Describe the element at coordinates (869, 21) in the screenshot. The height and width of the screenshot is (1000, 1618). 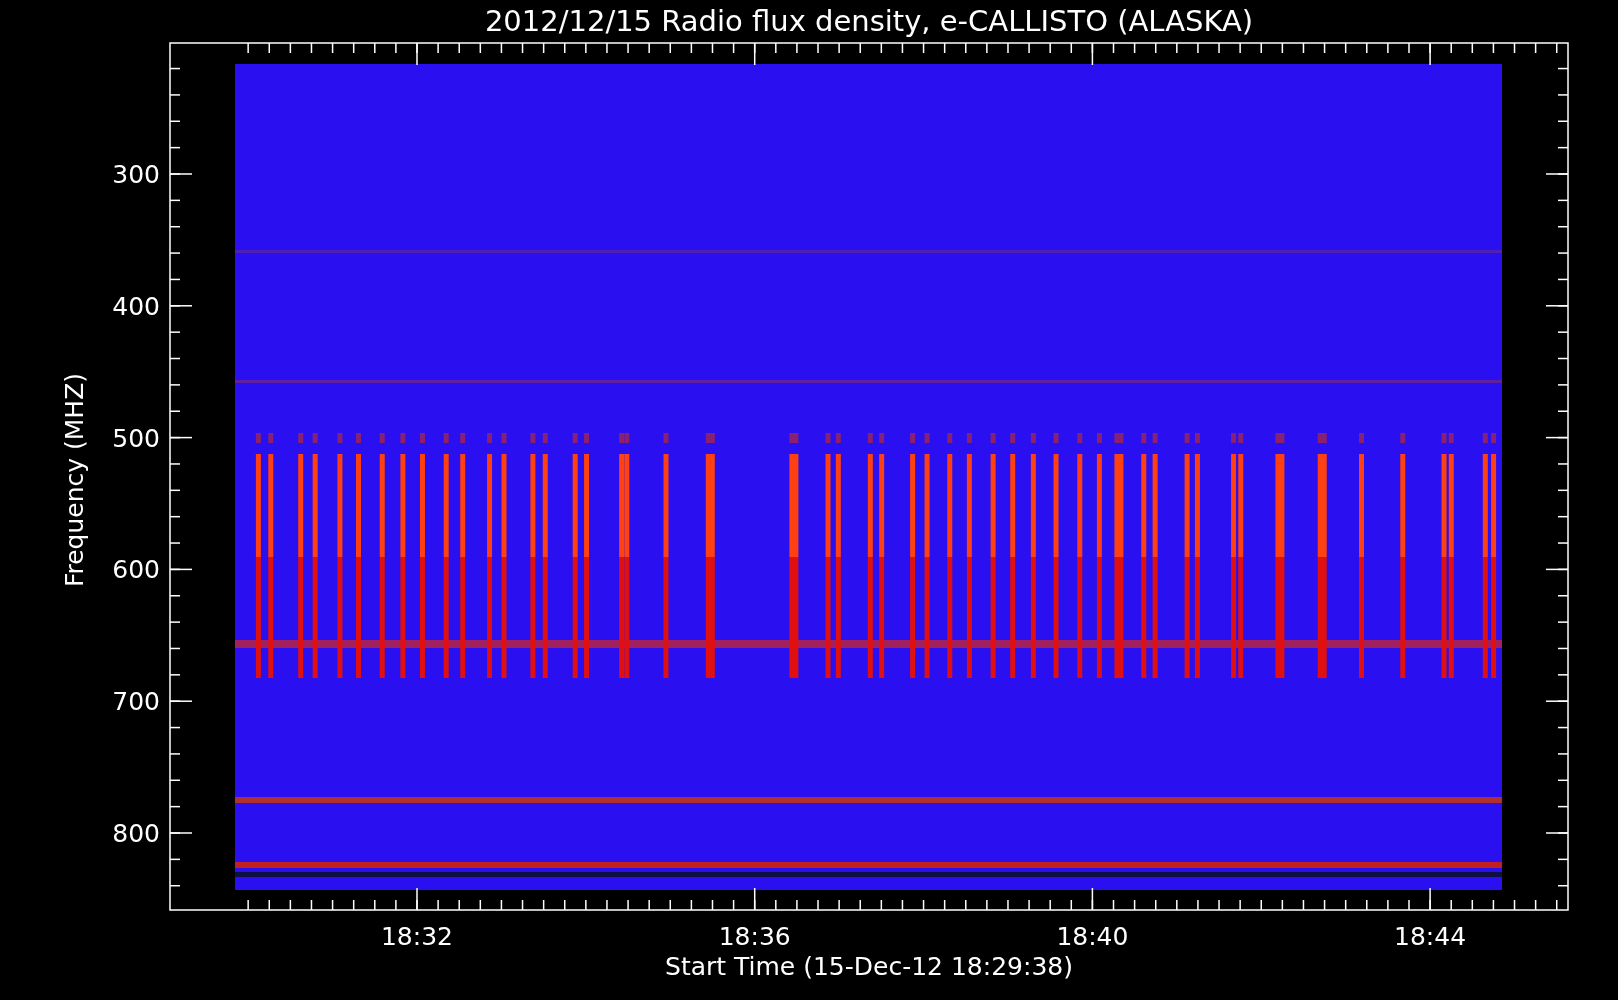
I see `chart-title: 2012/12/15 Radio flux density, e-CALLISTO (ALASKA)` at that location.